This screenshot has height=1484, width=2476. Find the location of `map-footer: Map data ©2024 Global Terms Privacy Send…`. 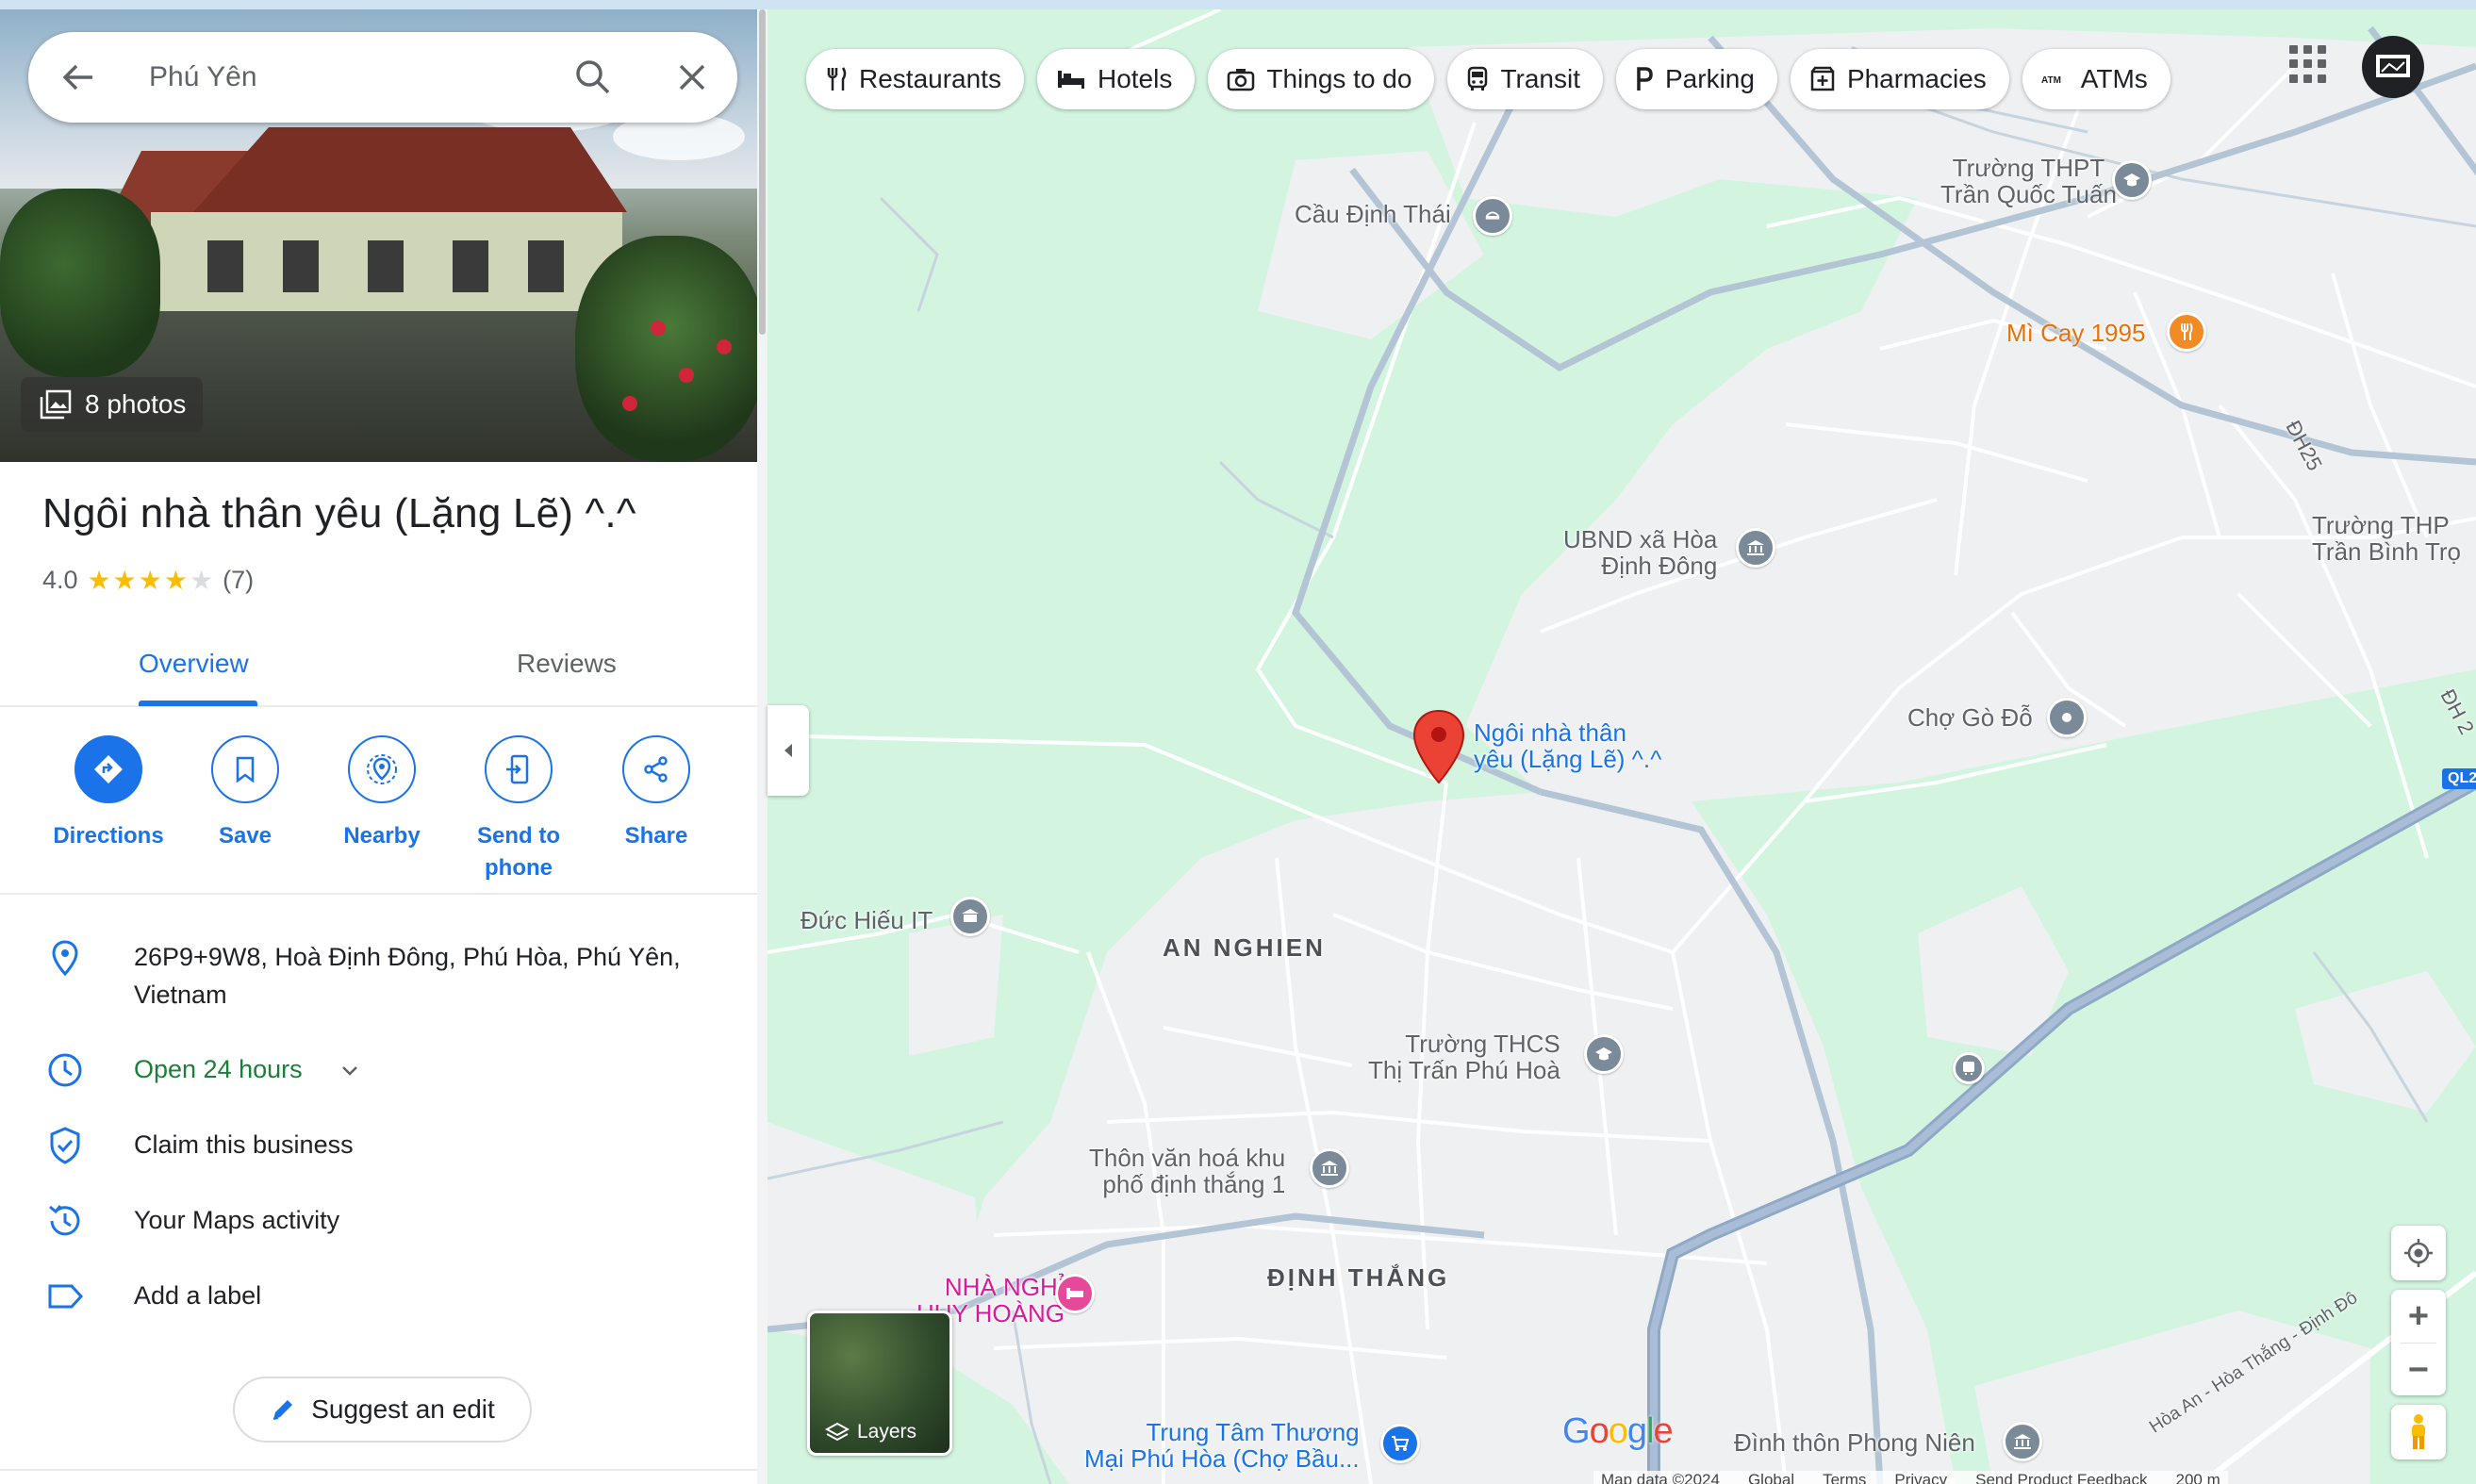

map-footer: Map data ©2024 Global Terms Privacy Send… is located at coordinates (1910, 1477).